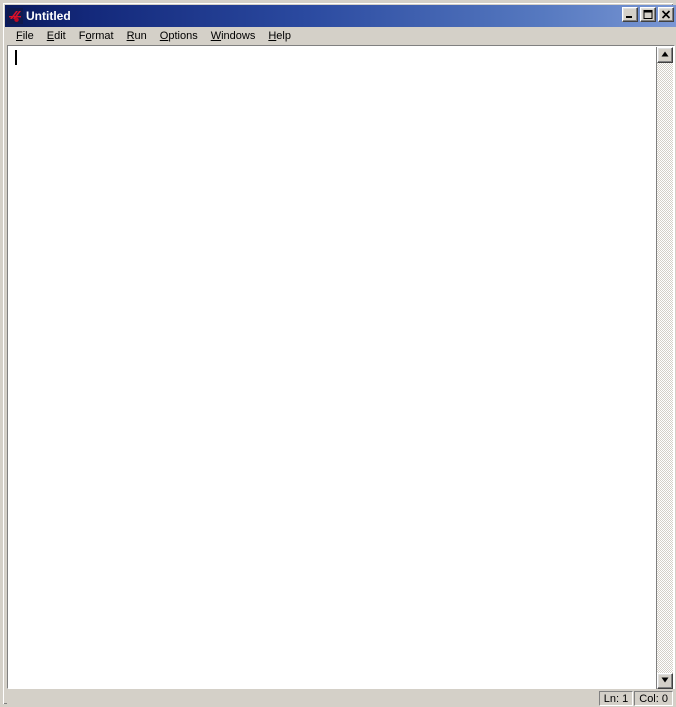 This screenshot has width=676, height=707. What do you see at coordinates (616, 698) in the screenshot?
I see `status-line-indicator: Ln: 1` at bounding box center [616, 698].